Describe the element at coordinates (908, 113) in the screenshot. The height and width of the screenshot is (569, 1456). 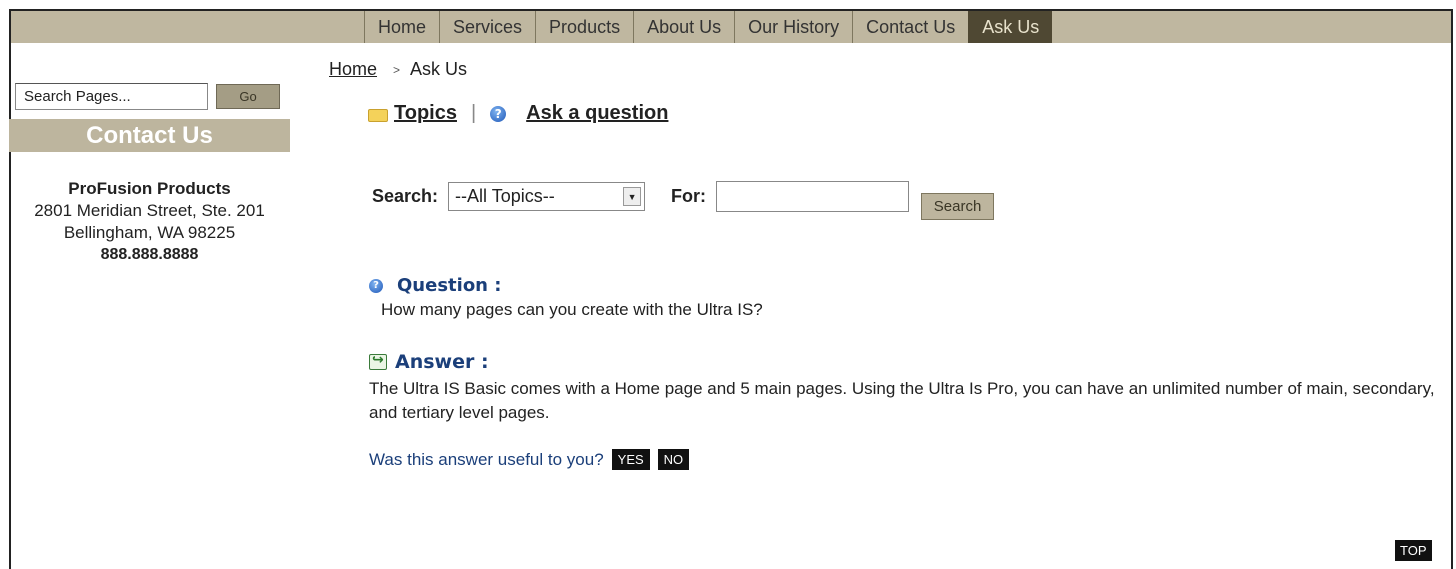
I see `qa-tabs: Topics | ? Ask a question` at that location.